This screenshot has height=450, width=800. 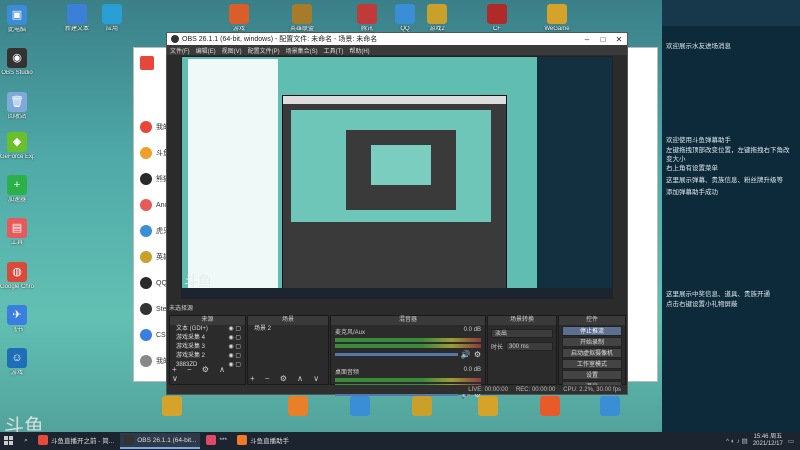 I want to click on transition-select: 淡出, so click(x=522, y=333).